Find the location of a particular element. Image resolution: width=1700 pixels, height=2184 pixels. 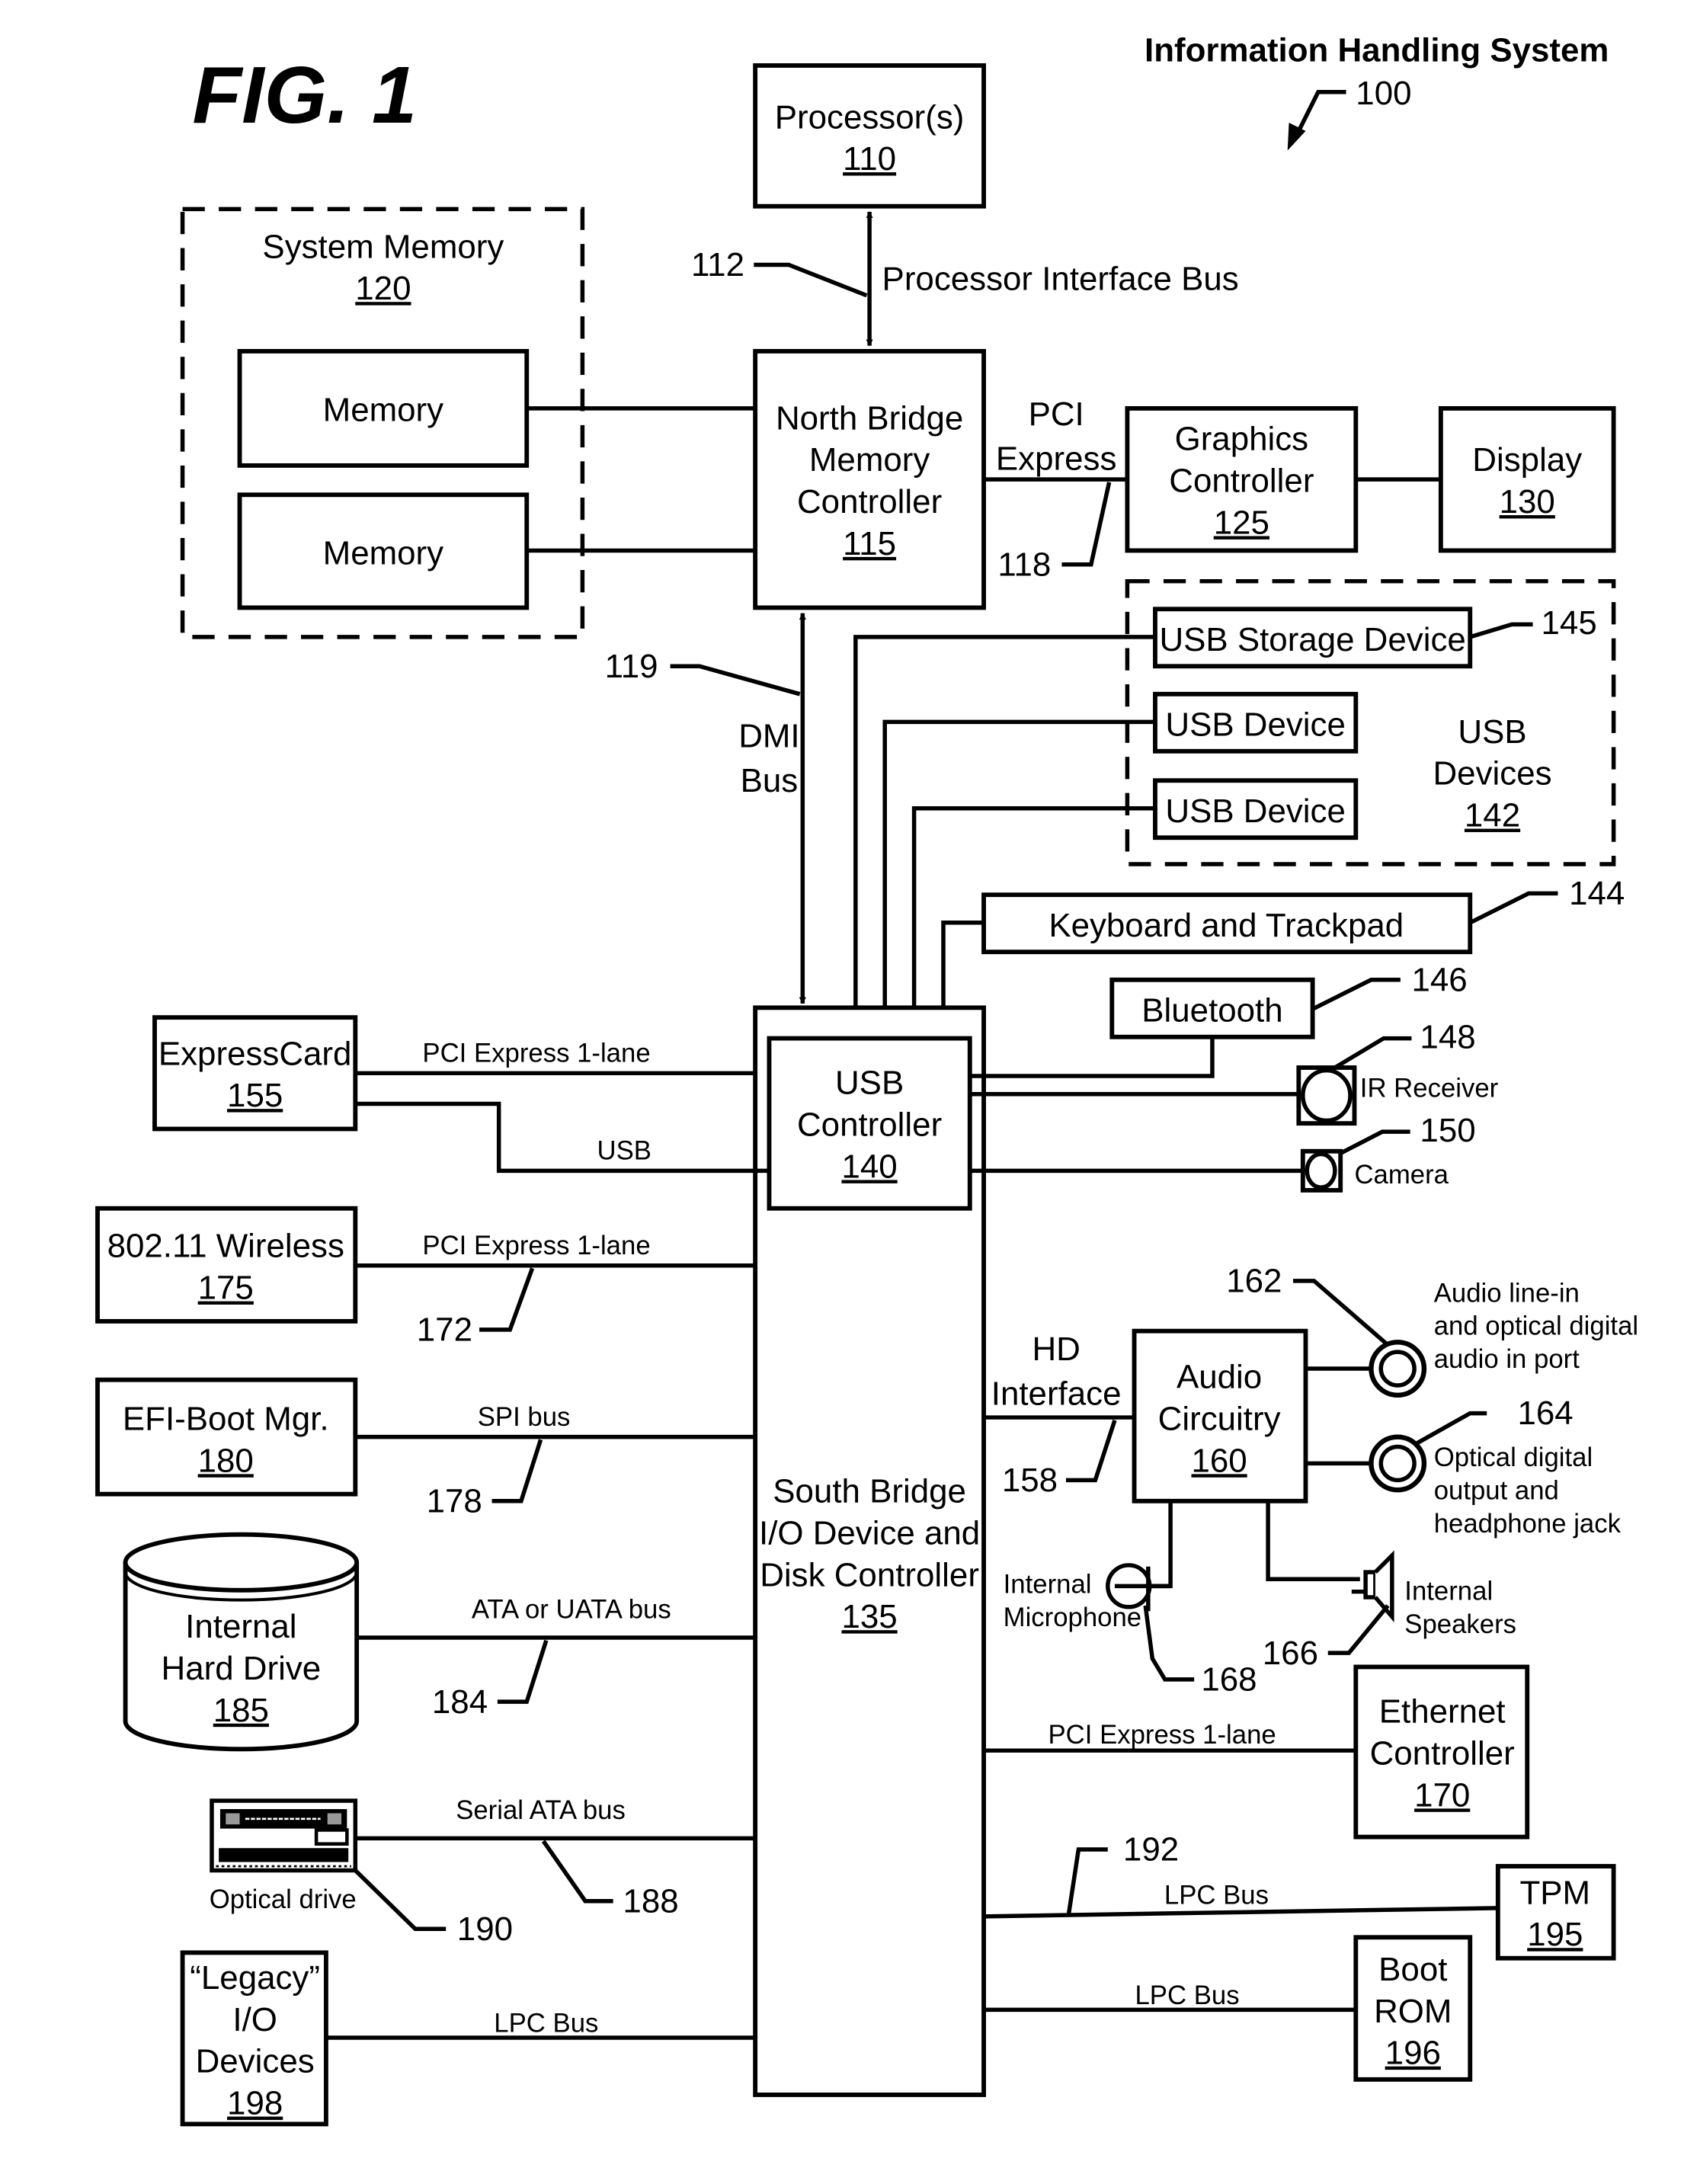

hd-interface-label-1: HD is located at coordinates (1056, 1349).